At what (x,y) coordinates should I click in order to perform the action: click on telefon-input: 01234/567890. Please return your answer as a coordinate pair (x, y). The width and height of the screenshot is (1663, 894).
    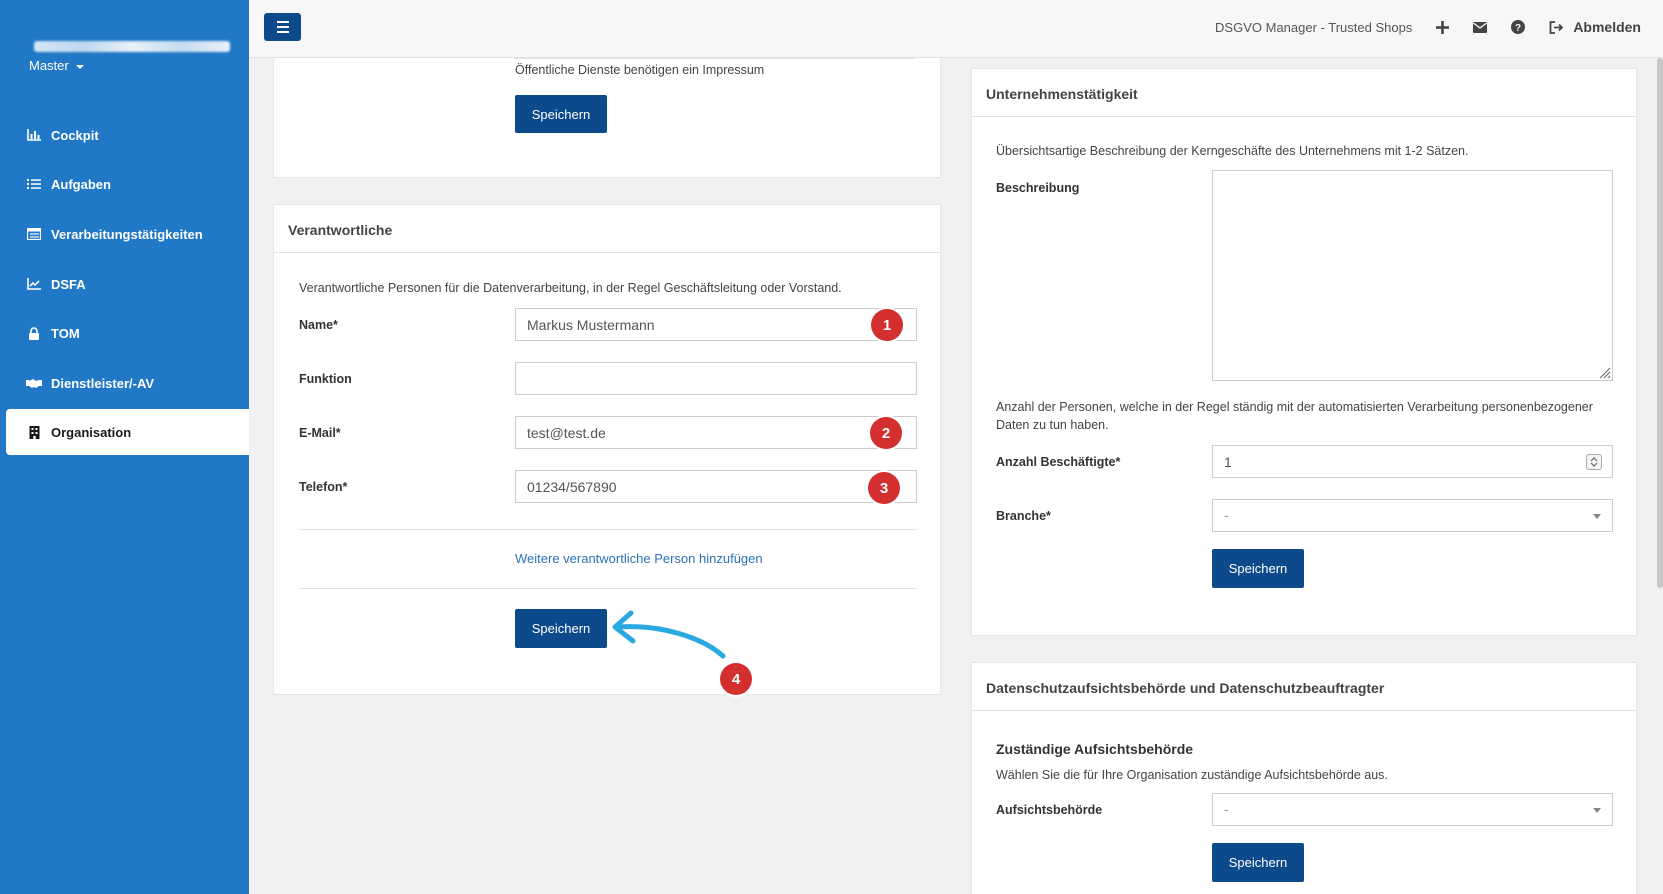
    Looking at the image, I should click on (716, 486).